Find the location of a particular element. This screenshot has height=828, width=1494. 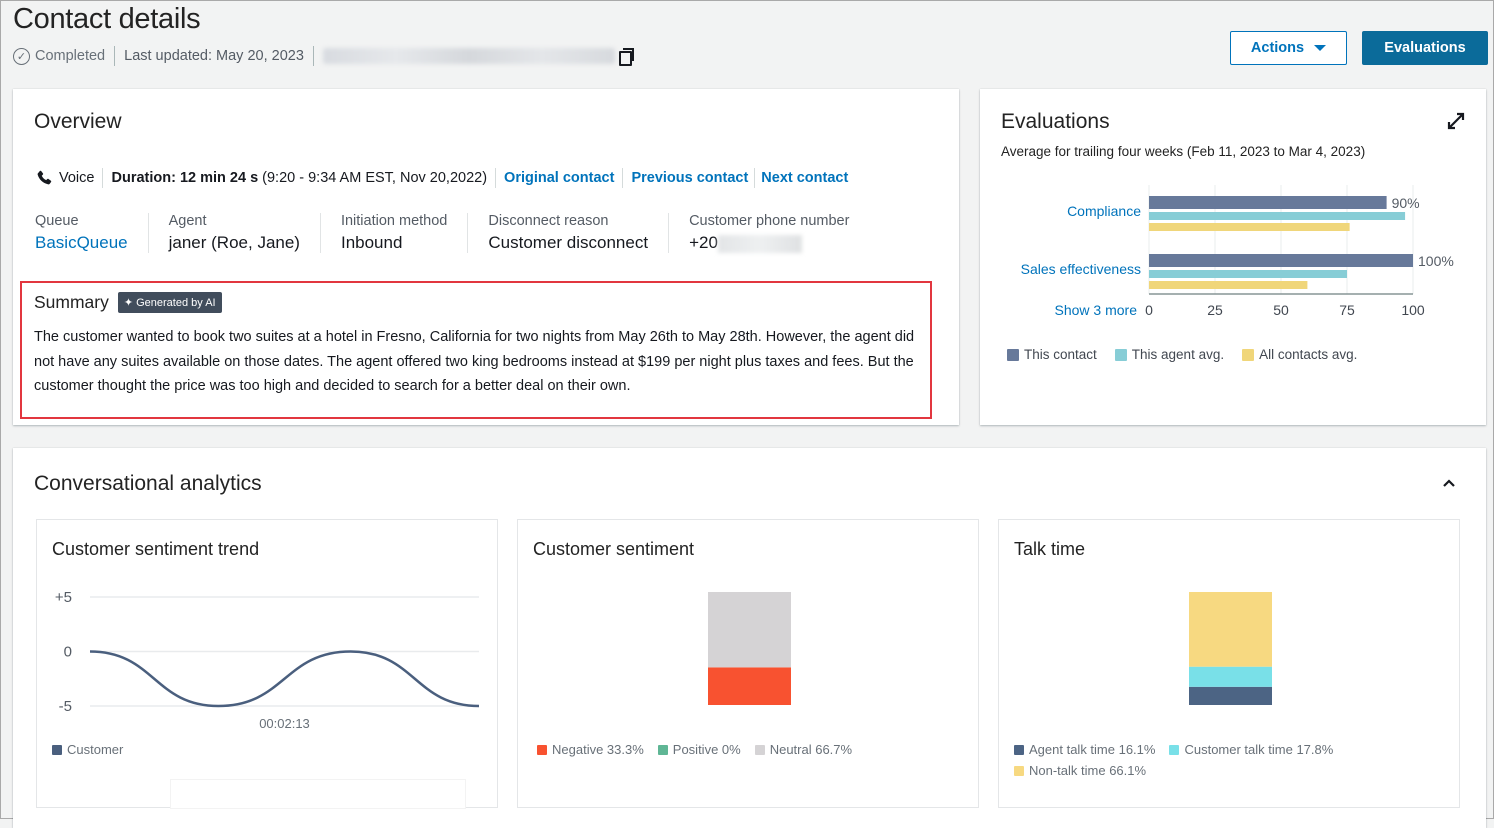

category-link-compliance: Compliance is located at coordinates (1104, 211).